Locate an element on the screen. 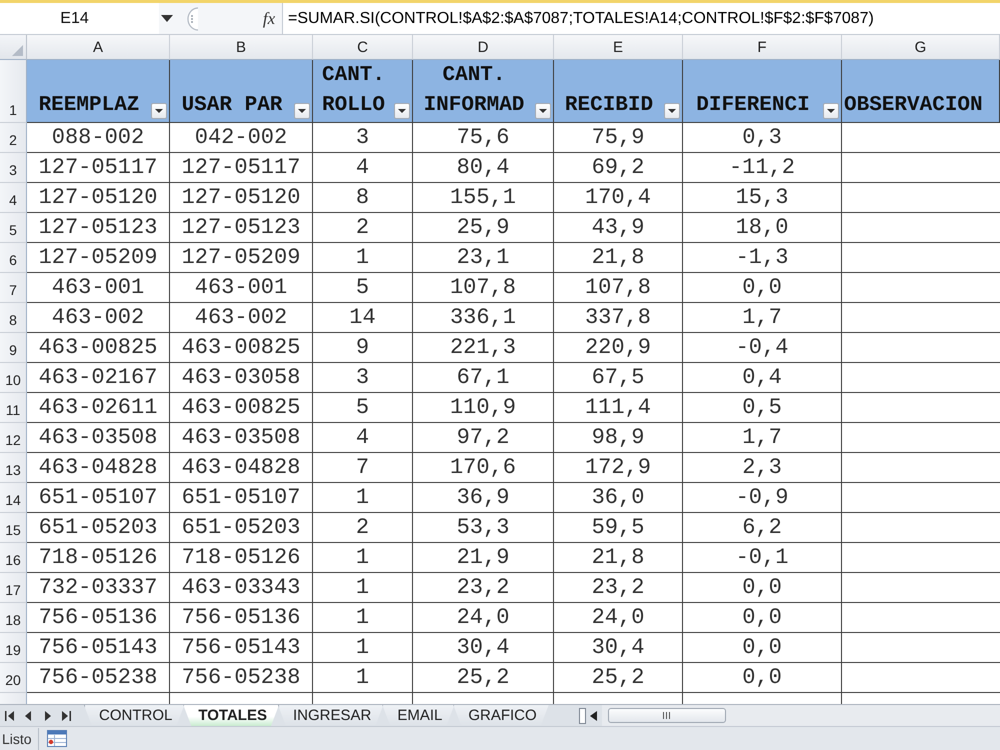 The image size is (1000, 750). column-header: A is located at coordinates (98, 47).